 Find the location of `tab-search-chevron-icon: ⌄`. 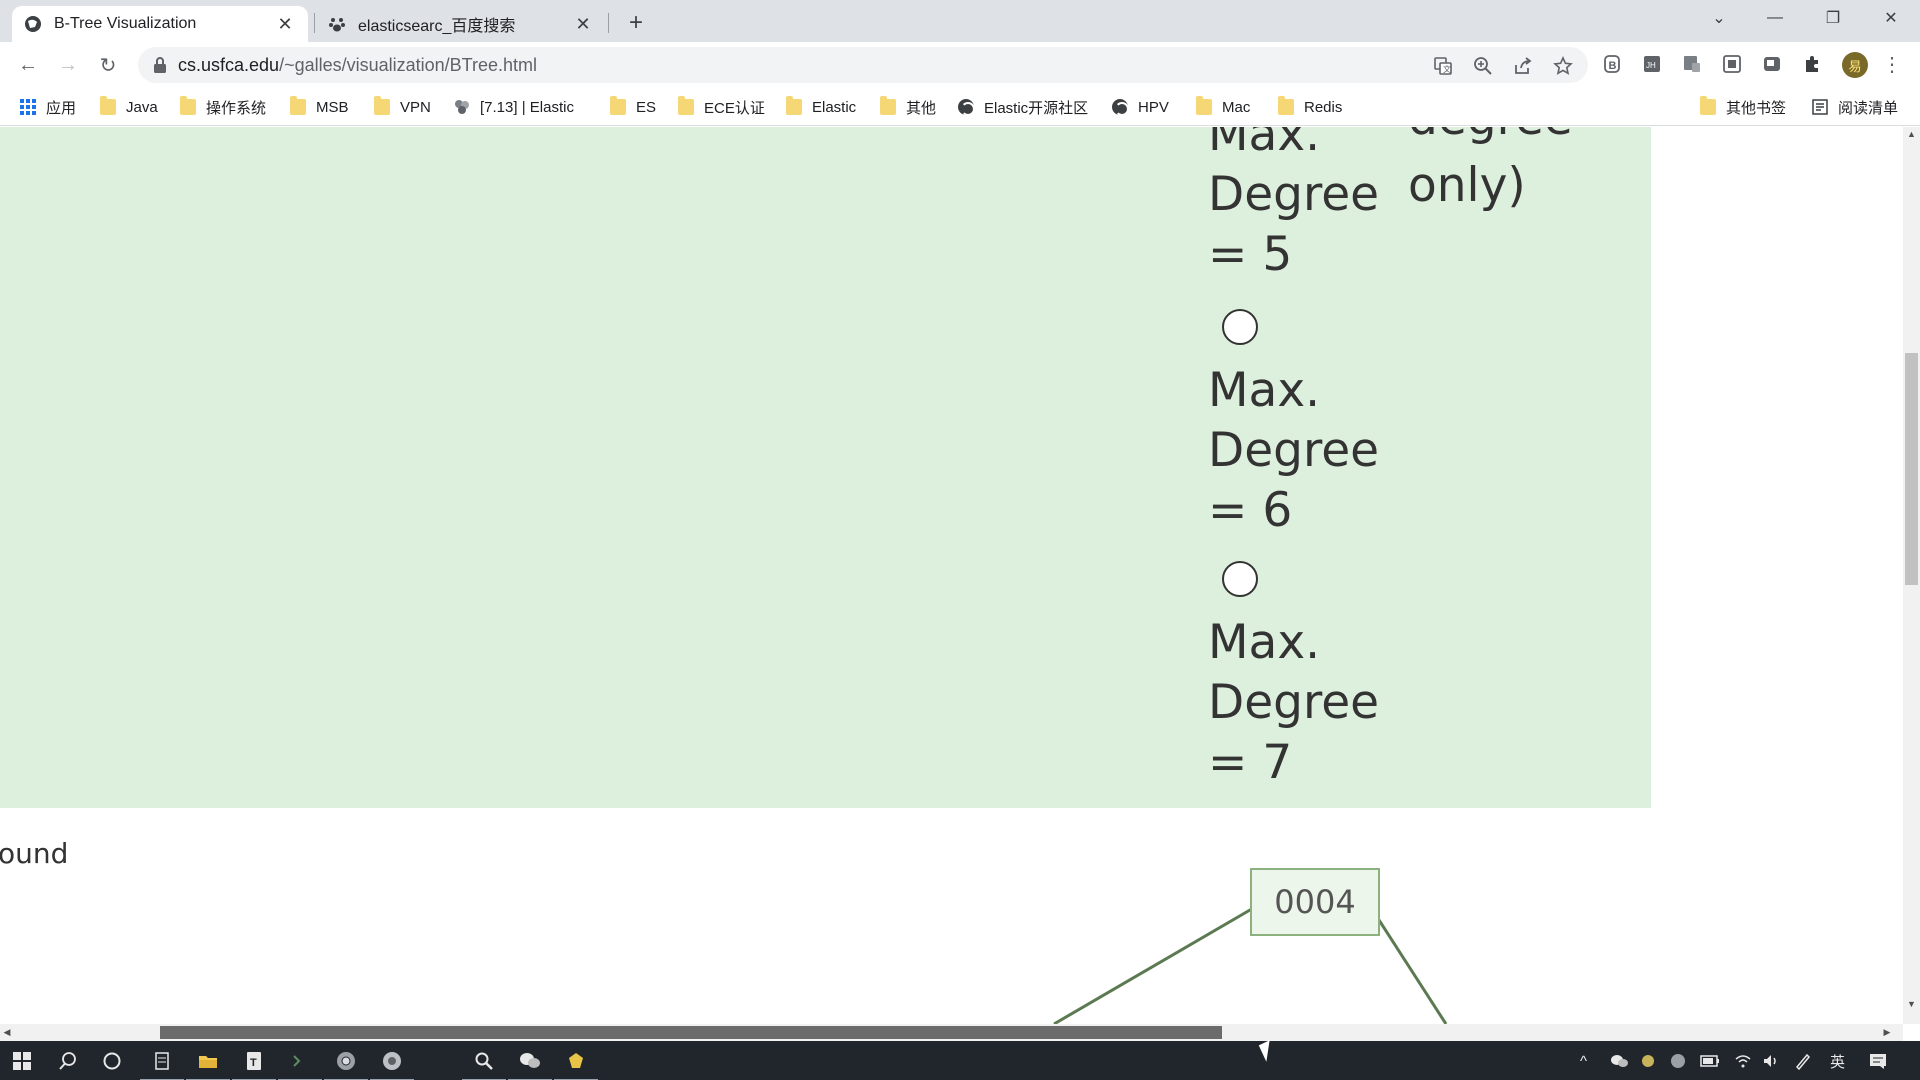

tab-search-chevron-icon: ⌄ is located at coordinates (1719, 18).